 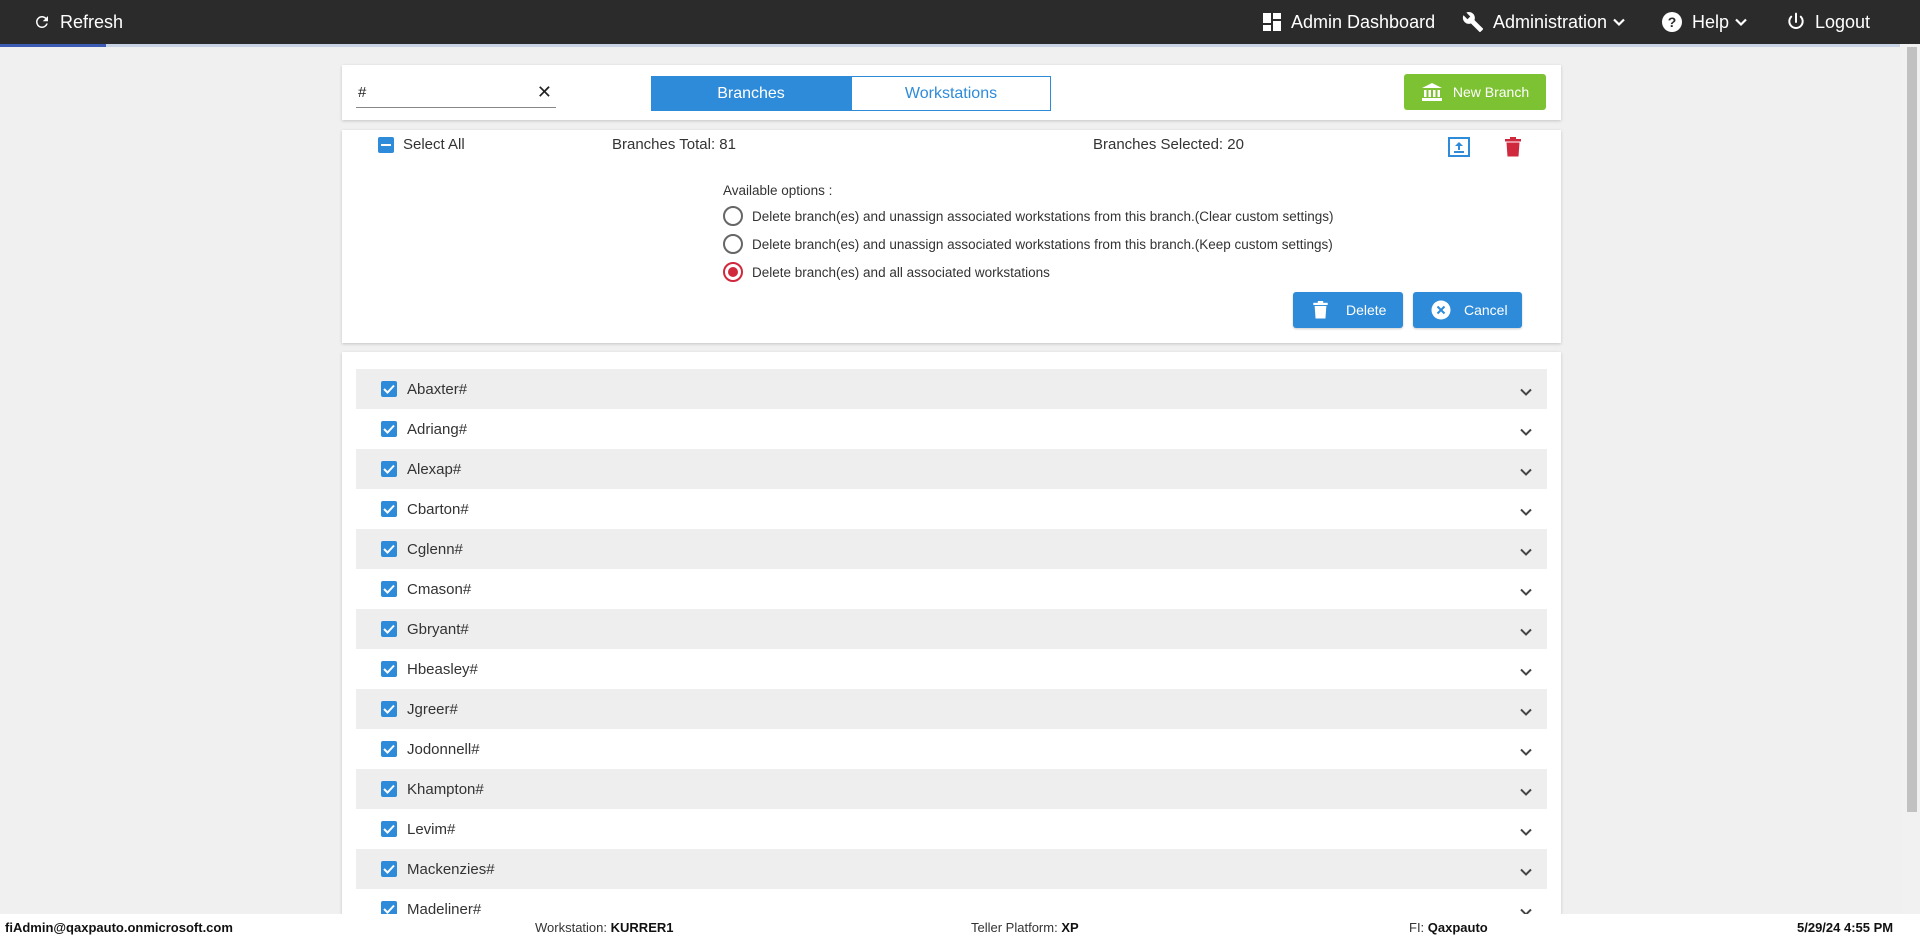 What do you see at coordinates (733, 216) in the screenshot?
I see `radio-unselected-icon` at bounding box center [733, 216].